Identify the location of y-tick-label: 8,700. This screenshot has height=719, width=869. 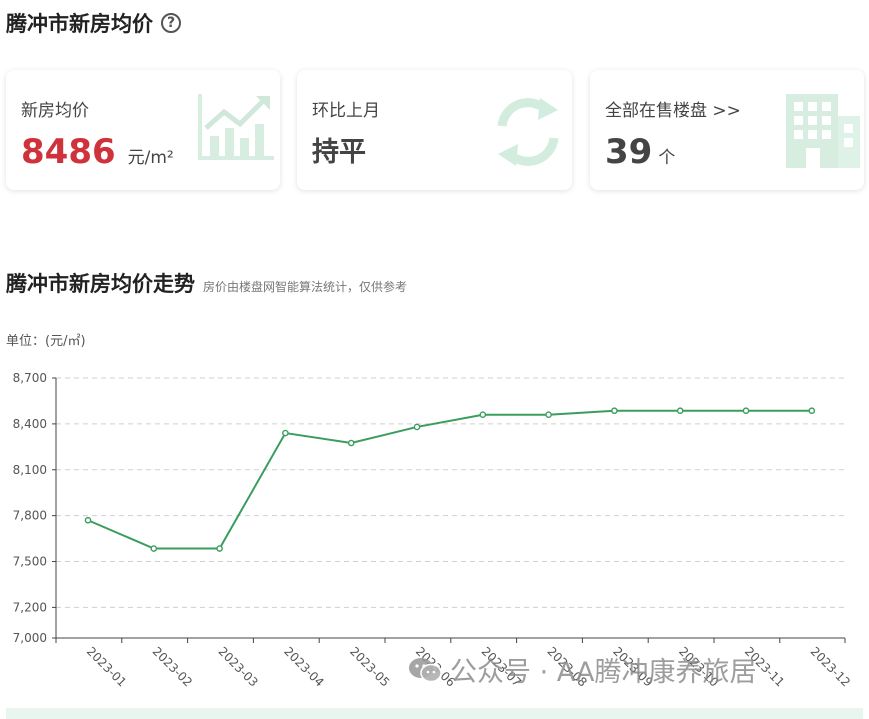
(30, 378).